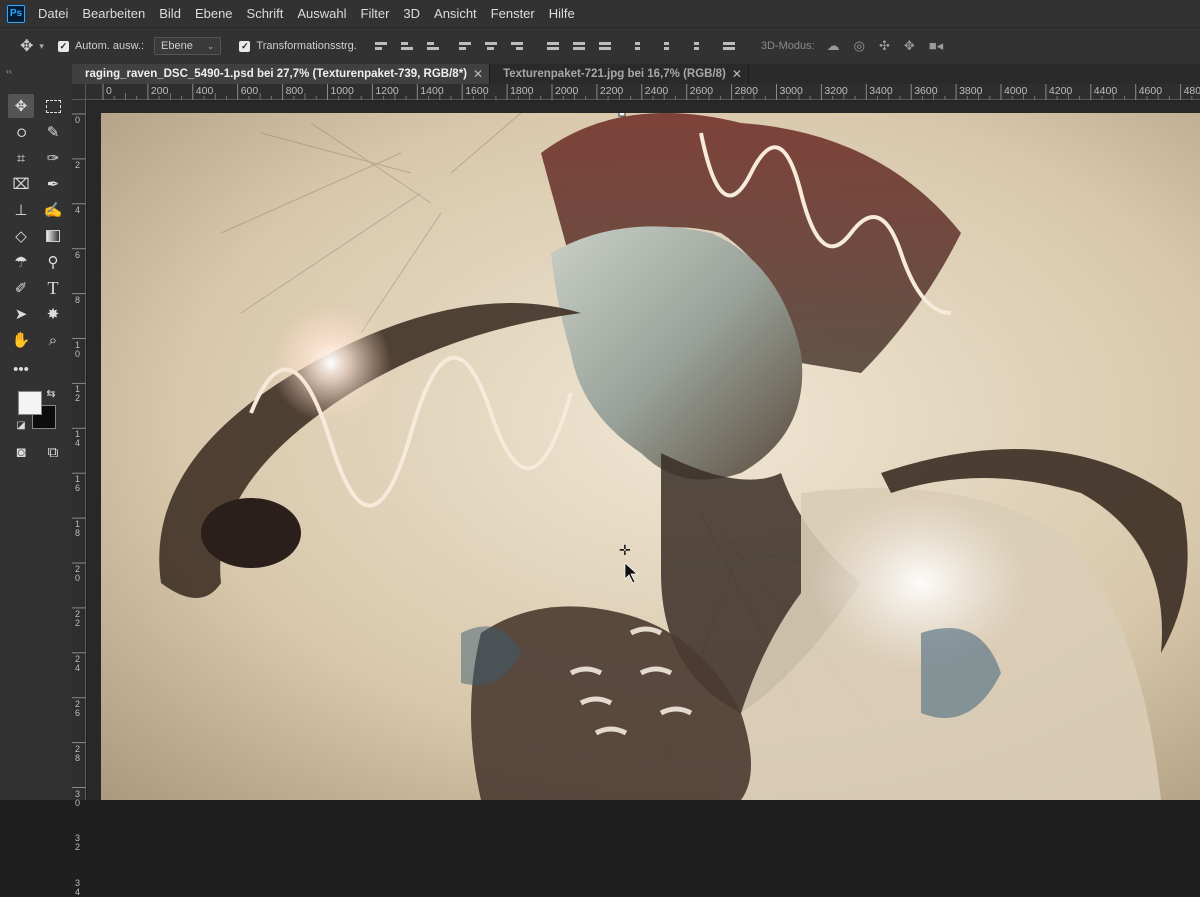 The width and height of the screenshot is (1200, 897). Describe the element at coordinates (170, 13) in the screenshot. I see `menu-bild: Bild` at that location.